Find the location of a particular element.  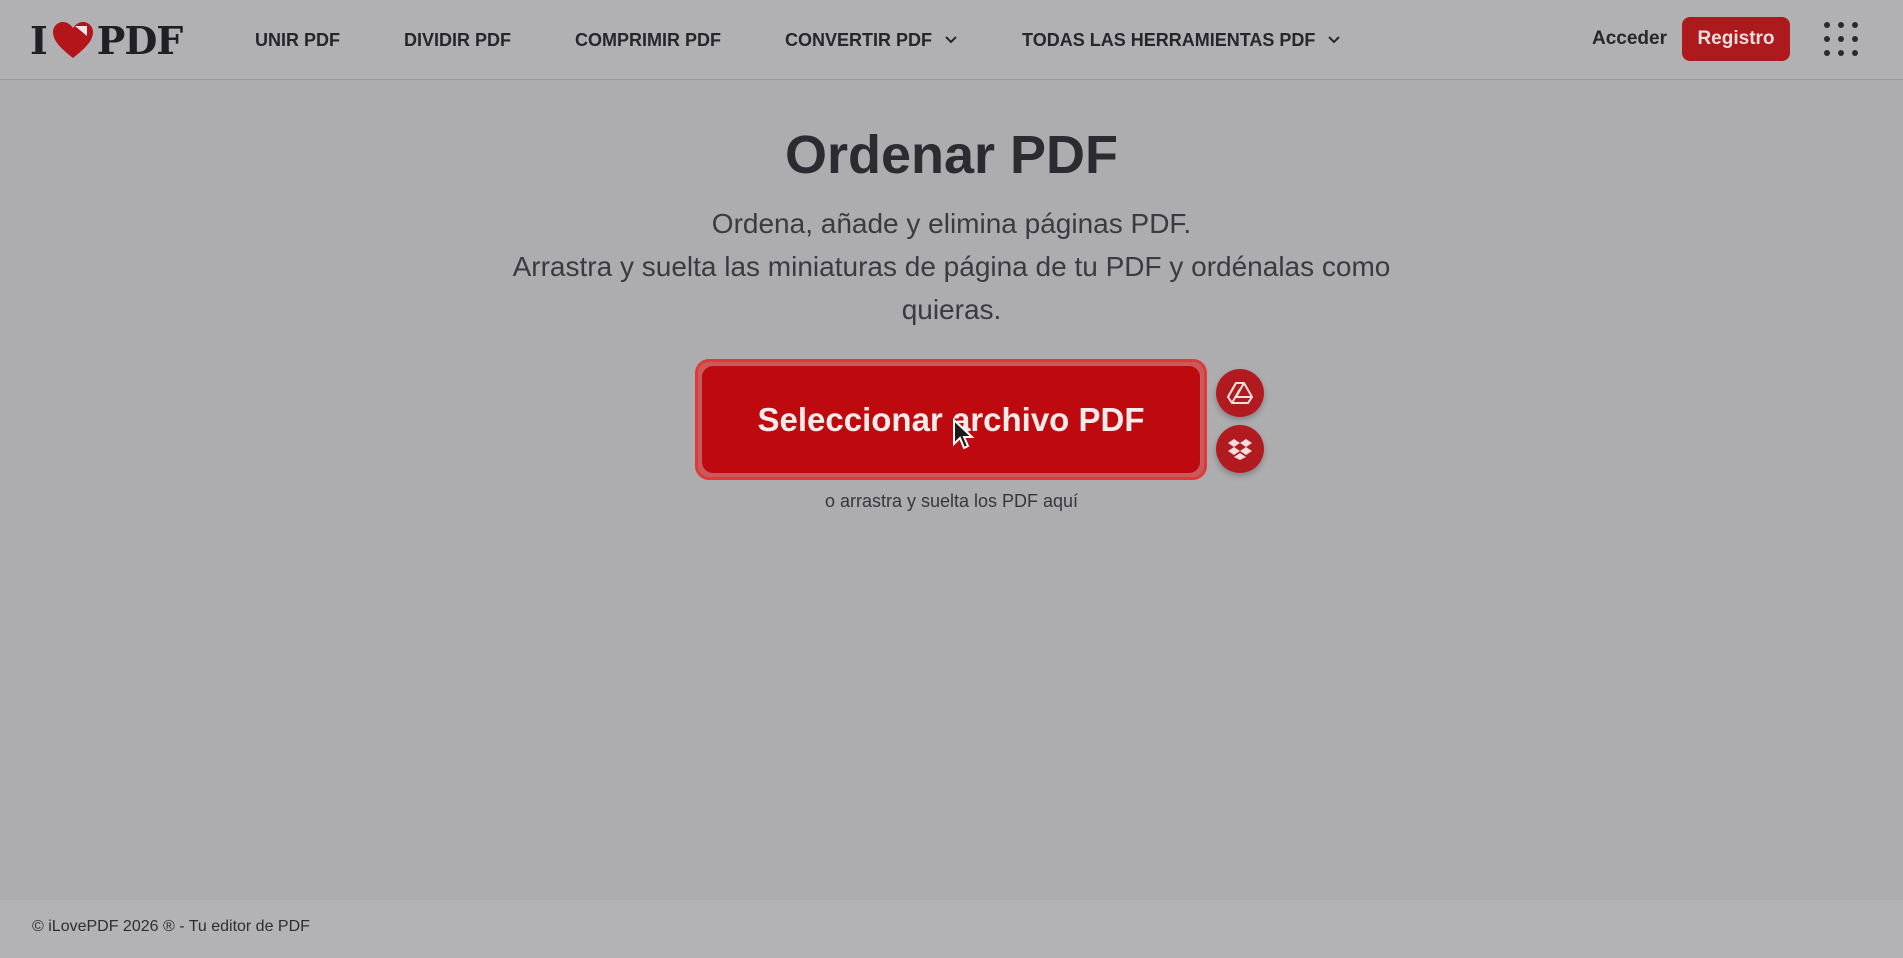

drop-hint-text: o arrastra y suelta los PDF aquí is located at coordinates (951, 501).